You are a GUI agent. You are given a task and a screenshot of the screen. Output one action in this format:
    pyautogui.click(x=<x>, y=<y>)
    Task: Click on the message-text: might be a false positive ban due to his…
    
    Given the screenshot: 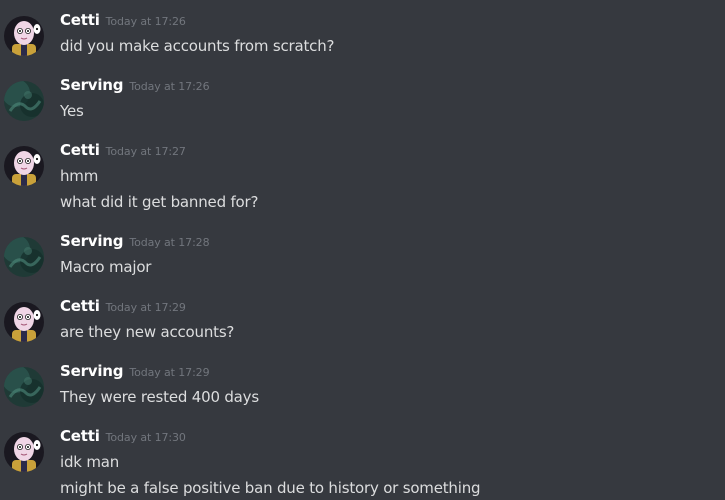 What is the action you would take?
    pyautogui.click(x=270, y=488)
    